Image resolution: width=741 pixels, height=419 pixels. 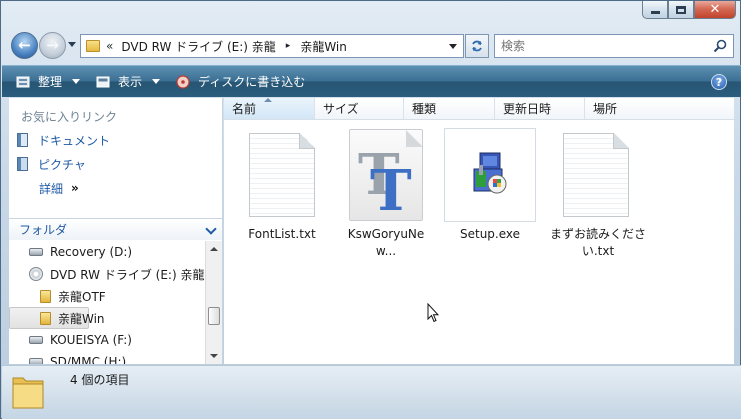 What do you see at coordinates (214, 316) in the screenshot?
I see `scrollbar-thumb` at bounding box center [214, 316].